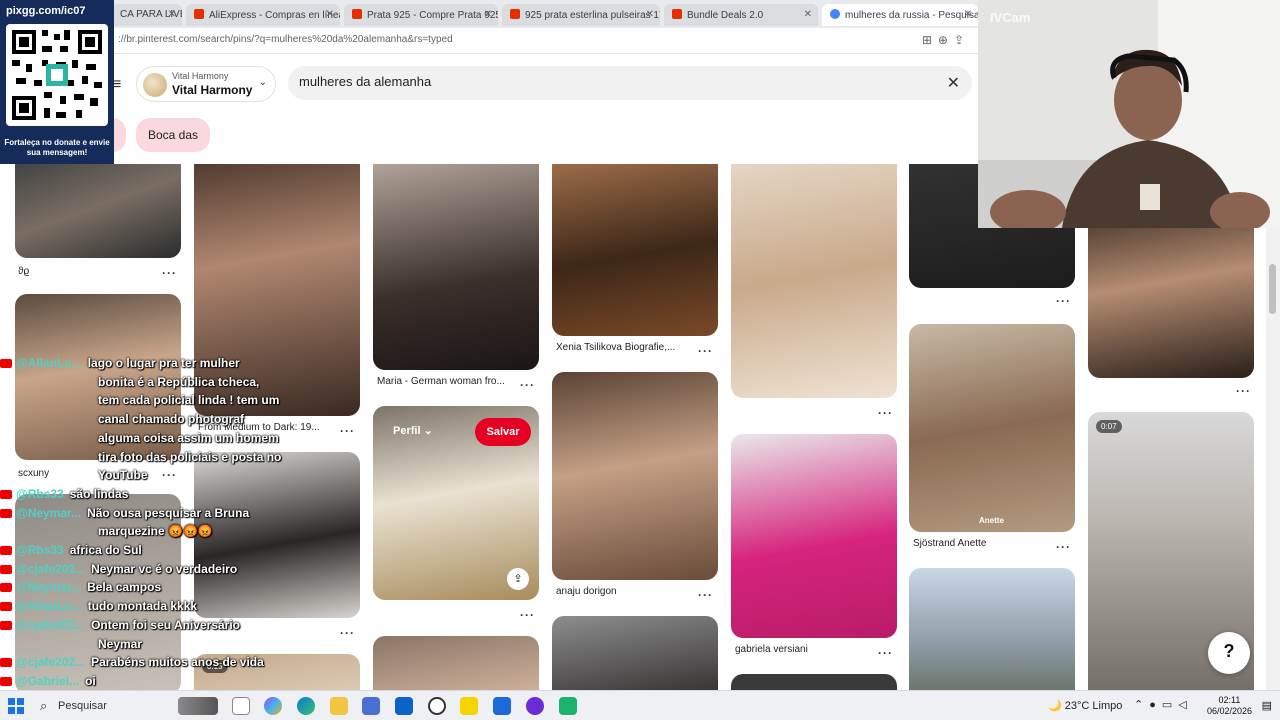  What do you see at coordinates (437, 706) in the screenshot?
I see `obs-icon` at bounding box center [437, 706].